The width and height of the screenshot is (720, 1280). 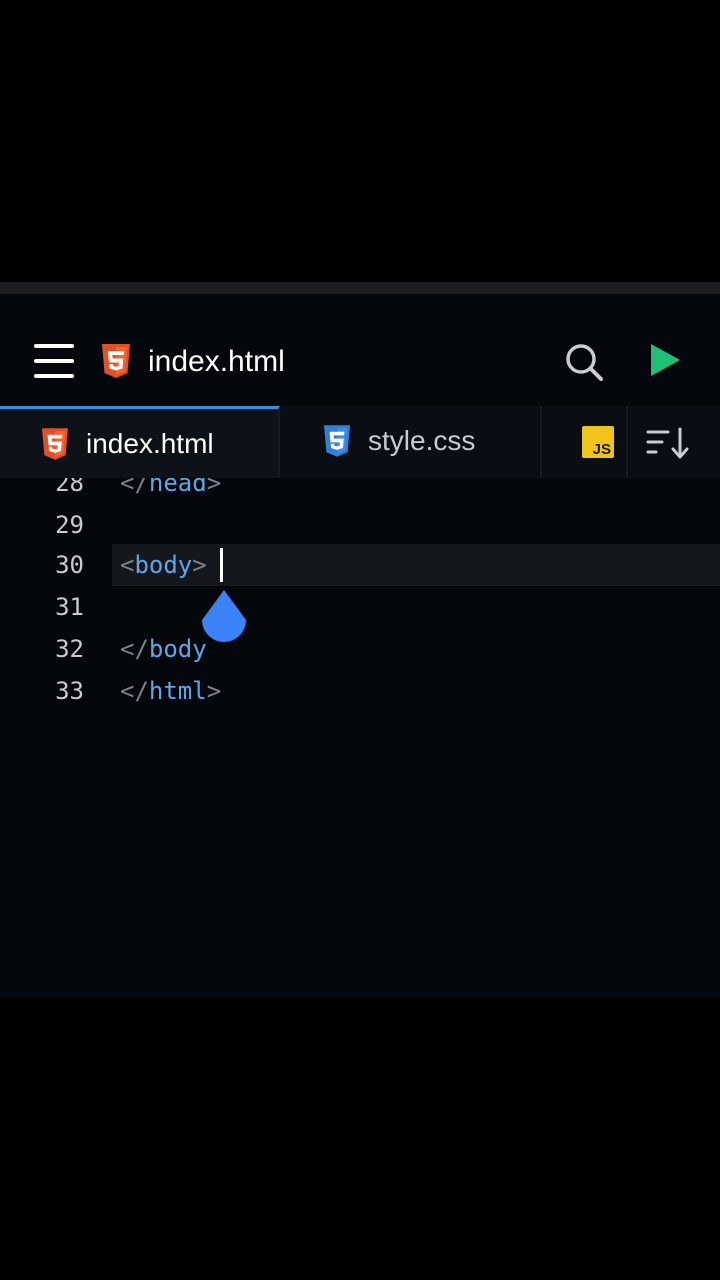 What do you see at coordinates (69, 649) in the screenshot?
I see `line-number: 32` at bounding box center [69, 649].